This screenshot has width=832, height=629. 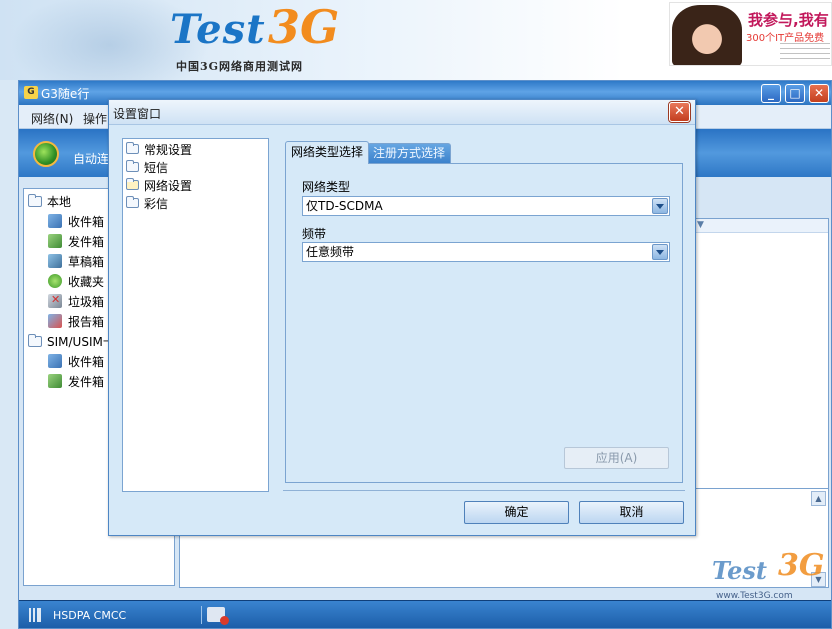 I want to click on tree-item-label: 垃圾箱, so click(x=86, y=301).